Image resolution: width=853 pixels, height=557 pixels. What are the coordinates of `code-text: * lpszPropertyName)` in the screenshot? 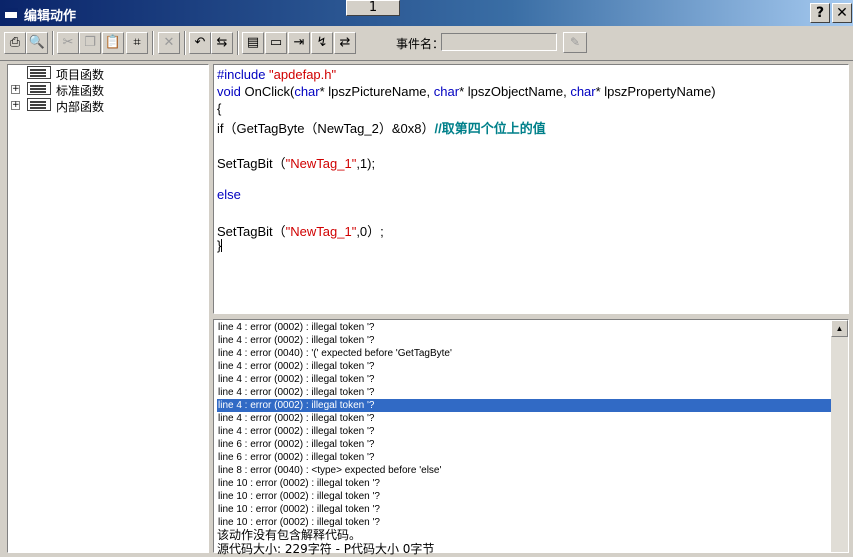 It's located at (655, 91).